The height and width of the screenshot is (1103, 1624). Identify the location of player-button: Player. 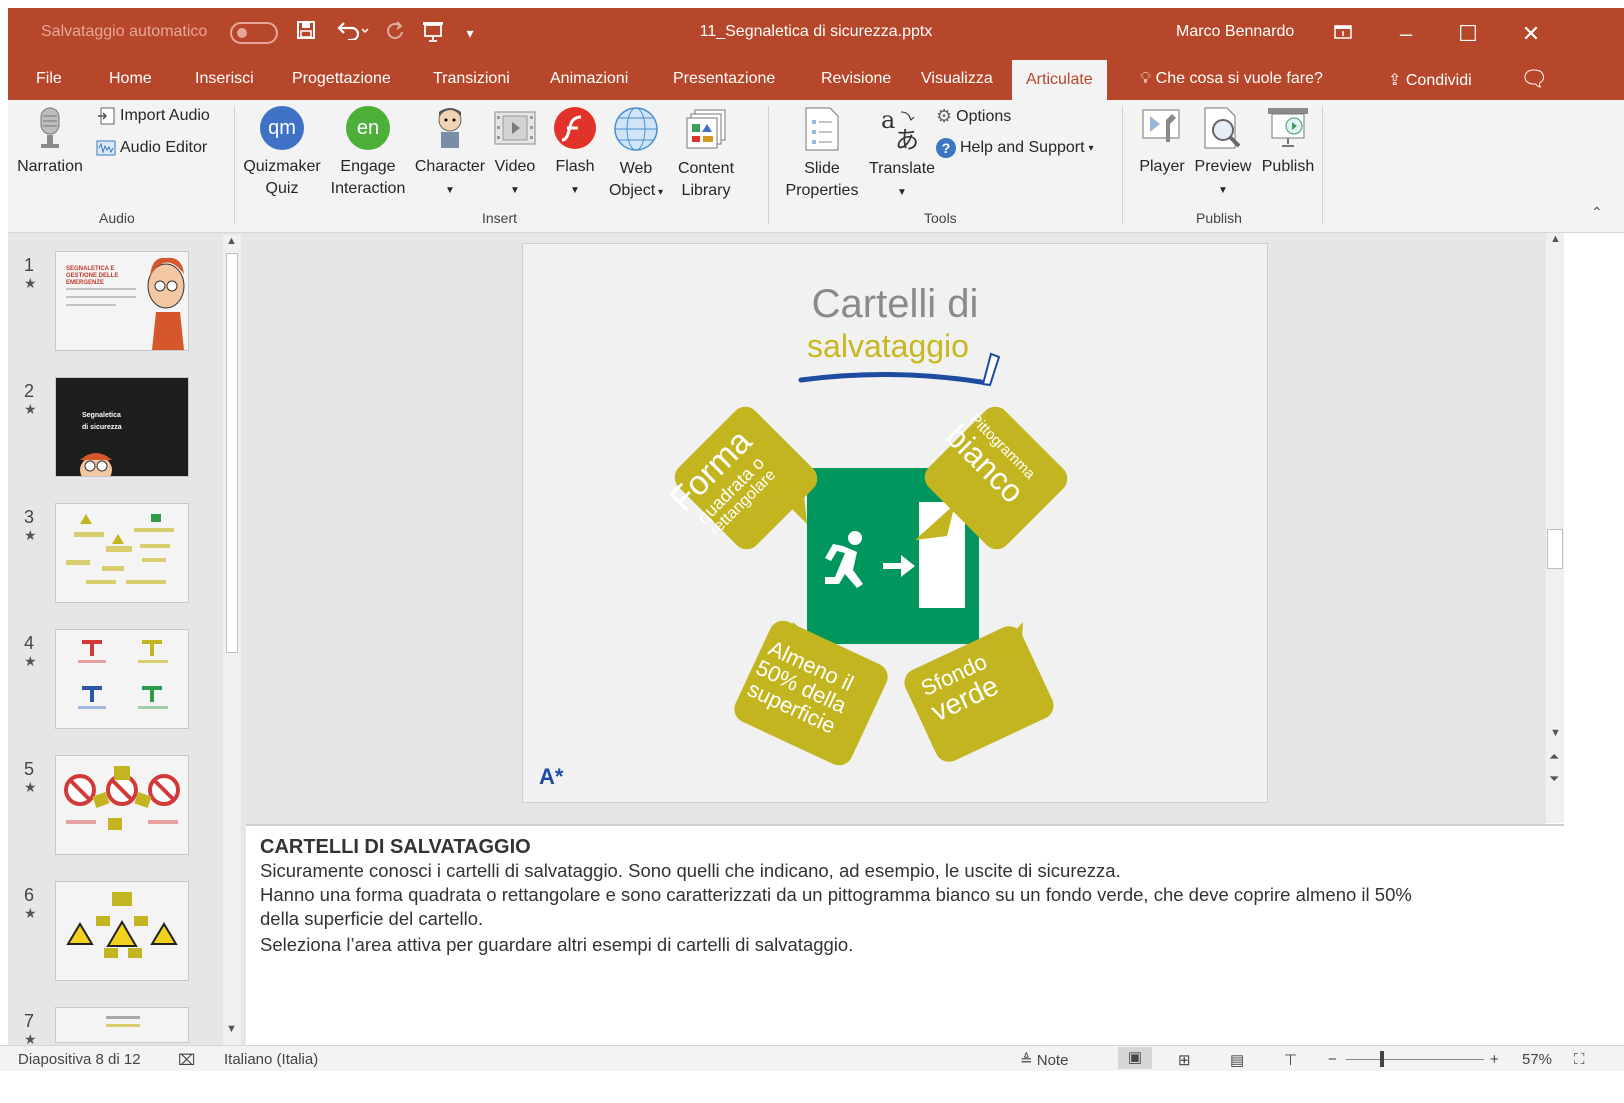
(1162, 142).